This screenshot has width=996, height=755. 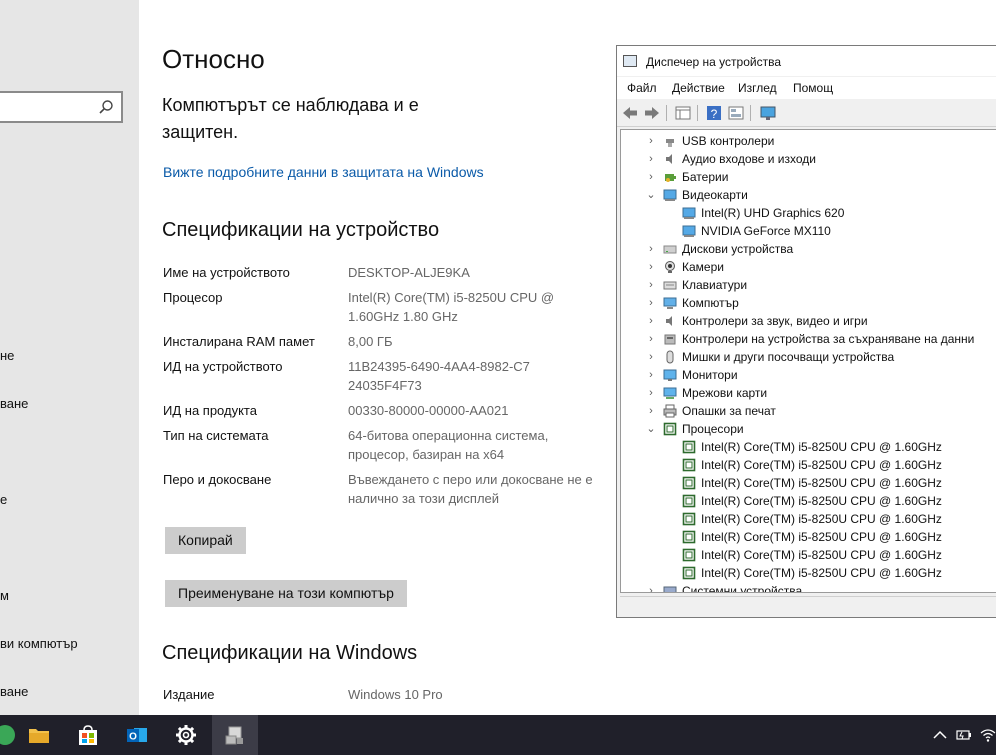 I want to click on tree-category: › Мрежови карти, so click(x=808, y=393).